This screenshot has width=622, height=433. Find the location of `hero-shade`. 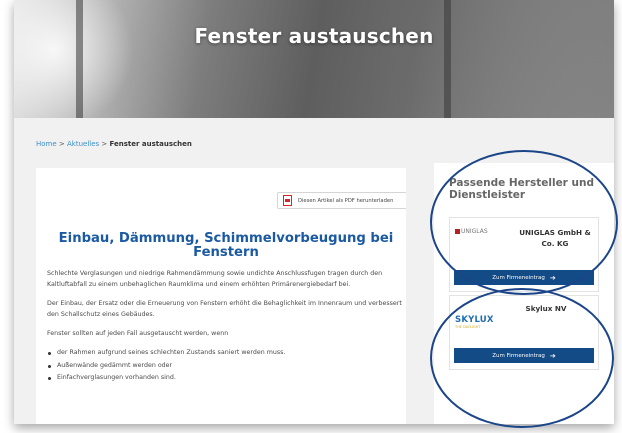

hero-shade is located at coordinates (504, 59).